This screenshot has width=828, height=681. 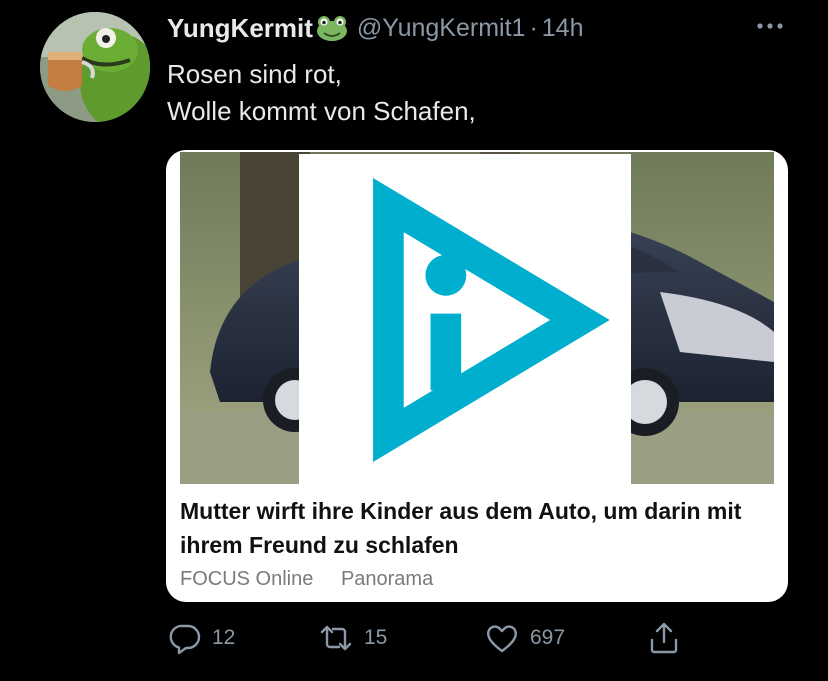 I want to click on share-button, so click(x=664, y=638).